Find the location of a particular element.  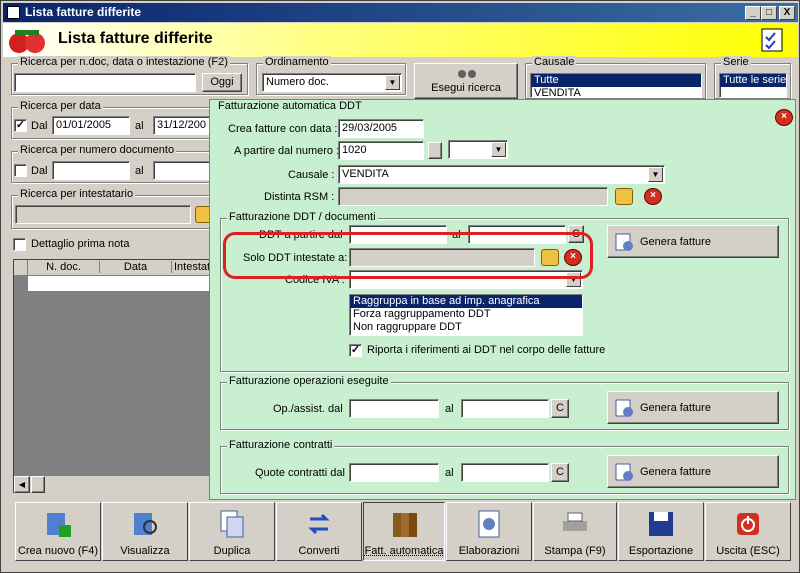

printer-icon is located at coordinates (575, 521).